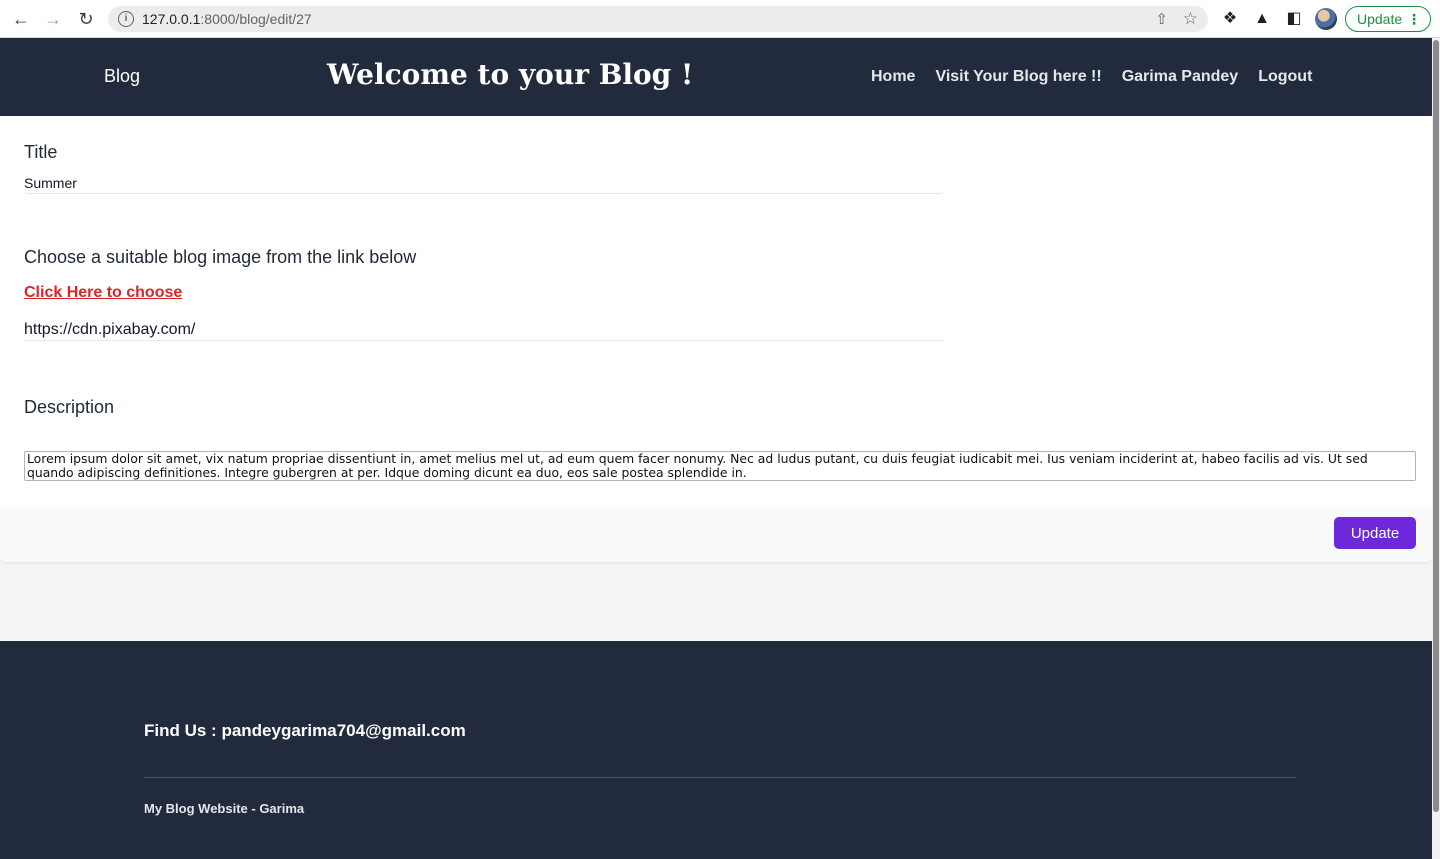 The height and width of the screenshot is (859, 1440). Describe the element at coordinates (171, 19) in the screenshot. I see `url-host: 127.0.0.1` at that location.